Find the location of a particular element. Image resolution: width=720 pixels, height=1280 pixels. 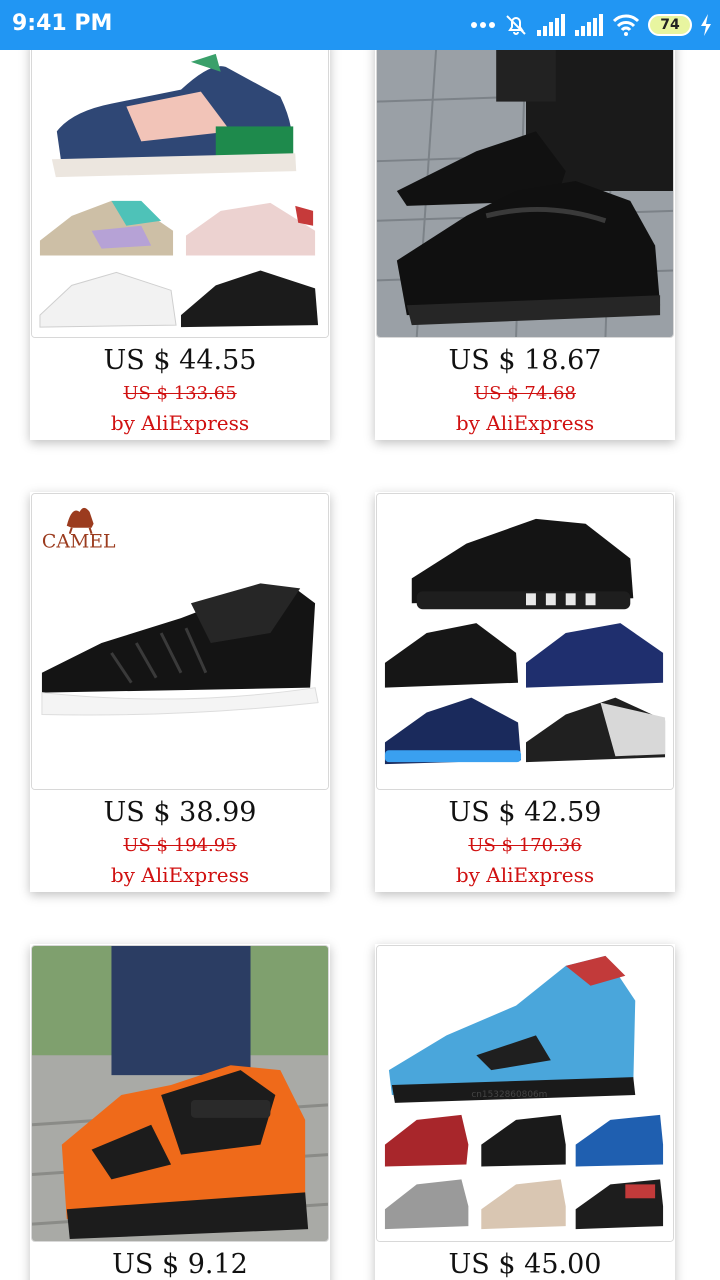

price-block: US $ 9.12 is located at coordinates (180, 1261).